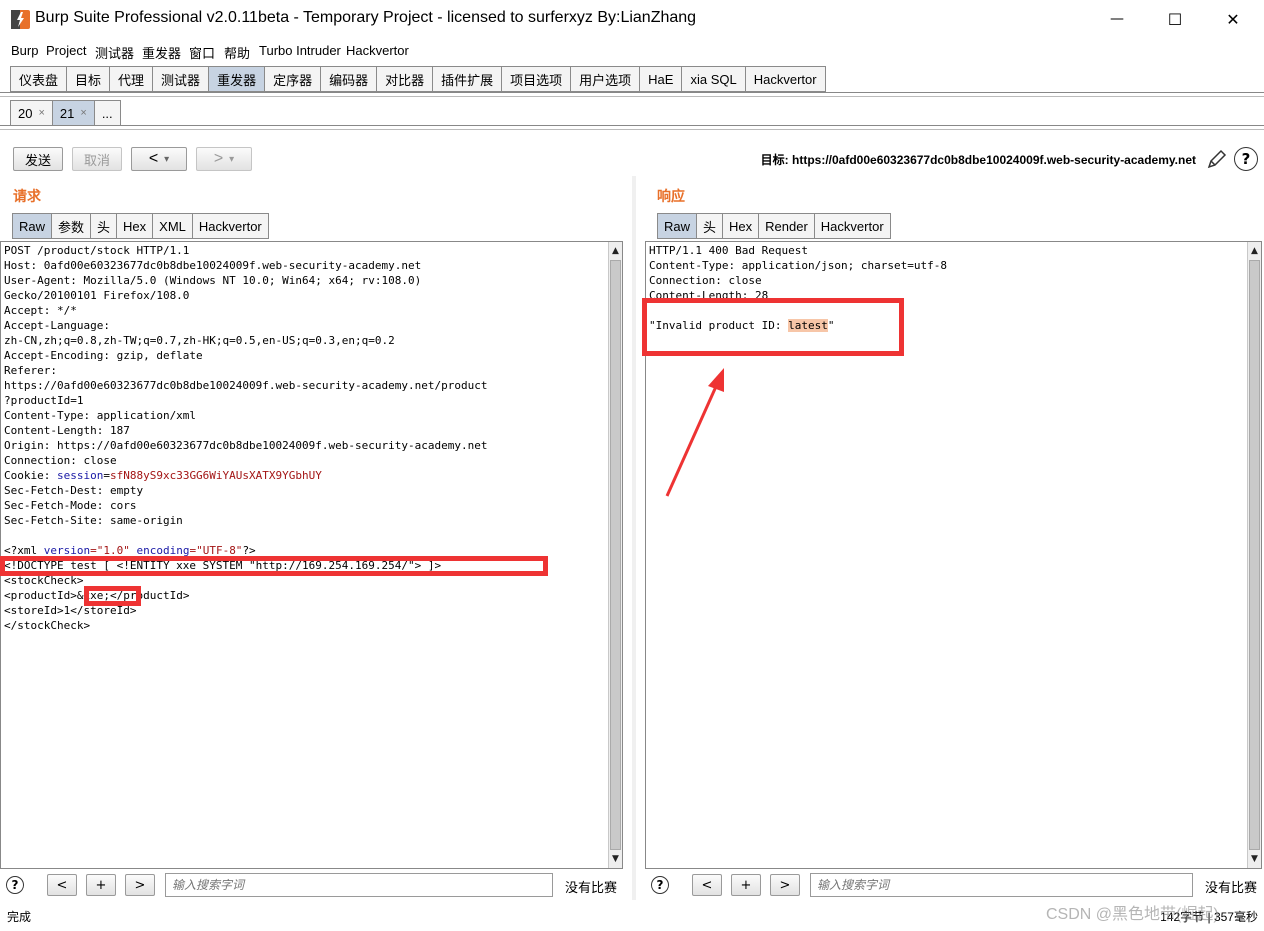 The height and width of the screenshot is (931, 1264). What do you see at coordinates (377, 50) in the screenshot?
I see `menu-hackvertor: Hackvertor` at bounding box center [377, 50].